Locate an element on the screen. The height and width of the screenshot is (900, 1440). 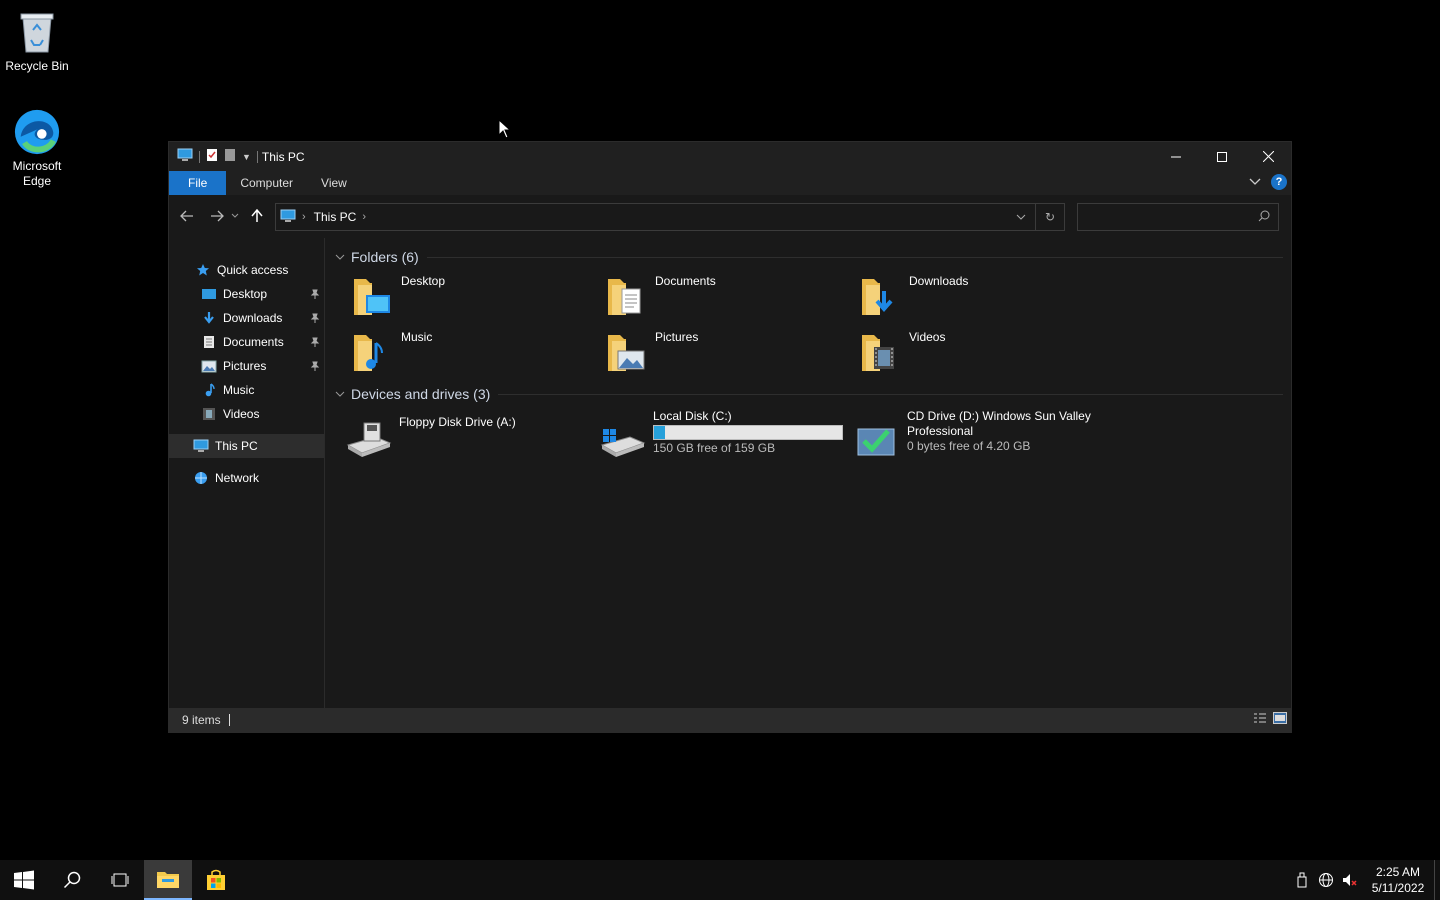
maximize-button is located at coordinates (1222, 156).